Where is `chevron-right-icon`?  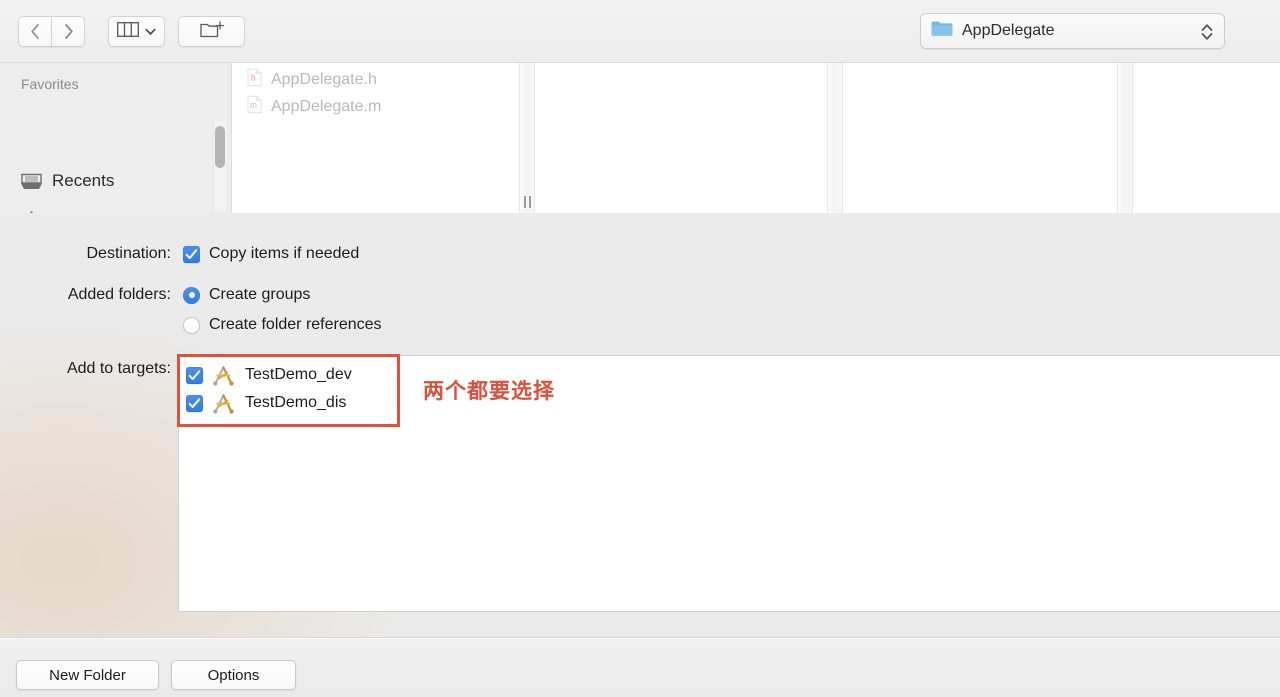 chevron-right-icon is located at coordinates (68, 31).